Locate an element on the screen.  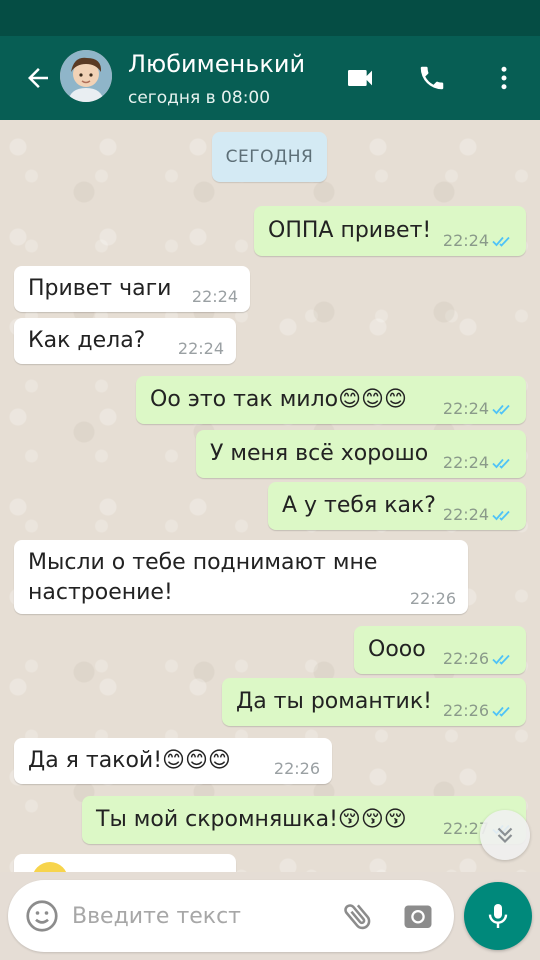
contact-last-seen: сегодня в 08:00 is located at coordinates (199, 98).